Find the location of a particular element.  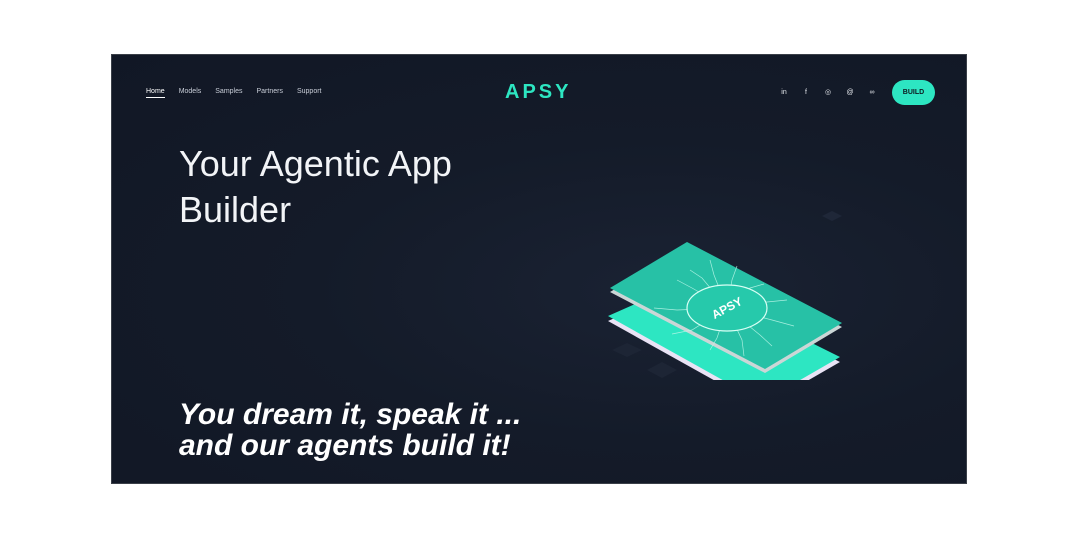

linkedin-icon: in is located at coordinates (784, 92).